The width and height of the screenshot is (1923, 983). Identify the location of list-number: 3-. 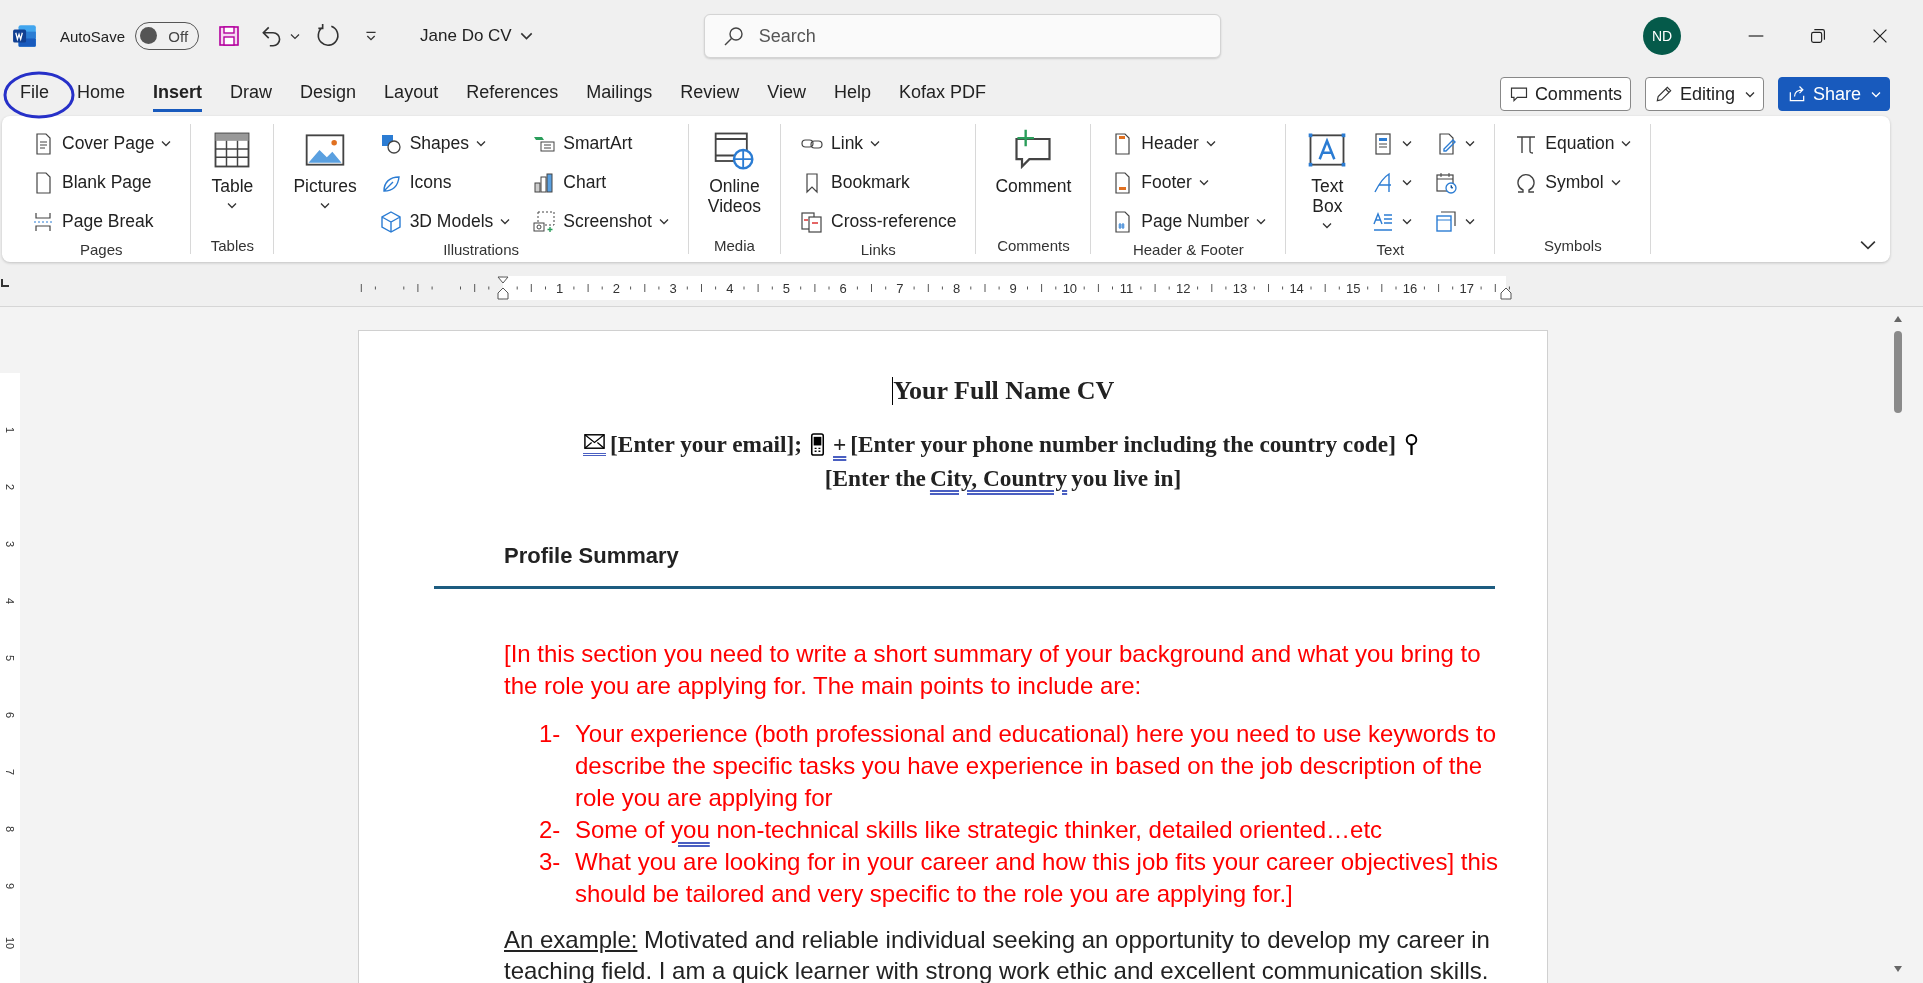
(550, 862).